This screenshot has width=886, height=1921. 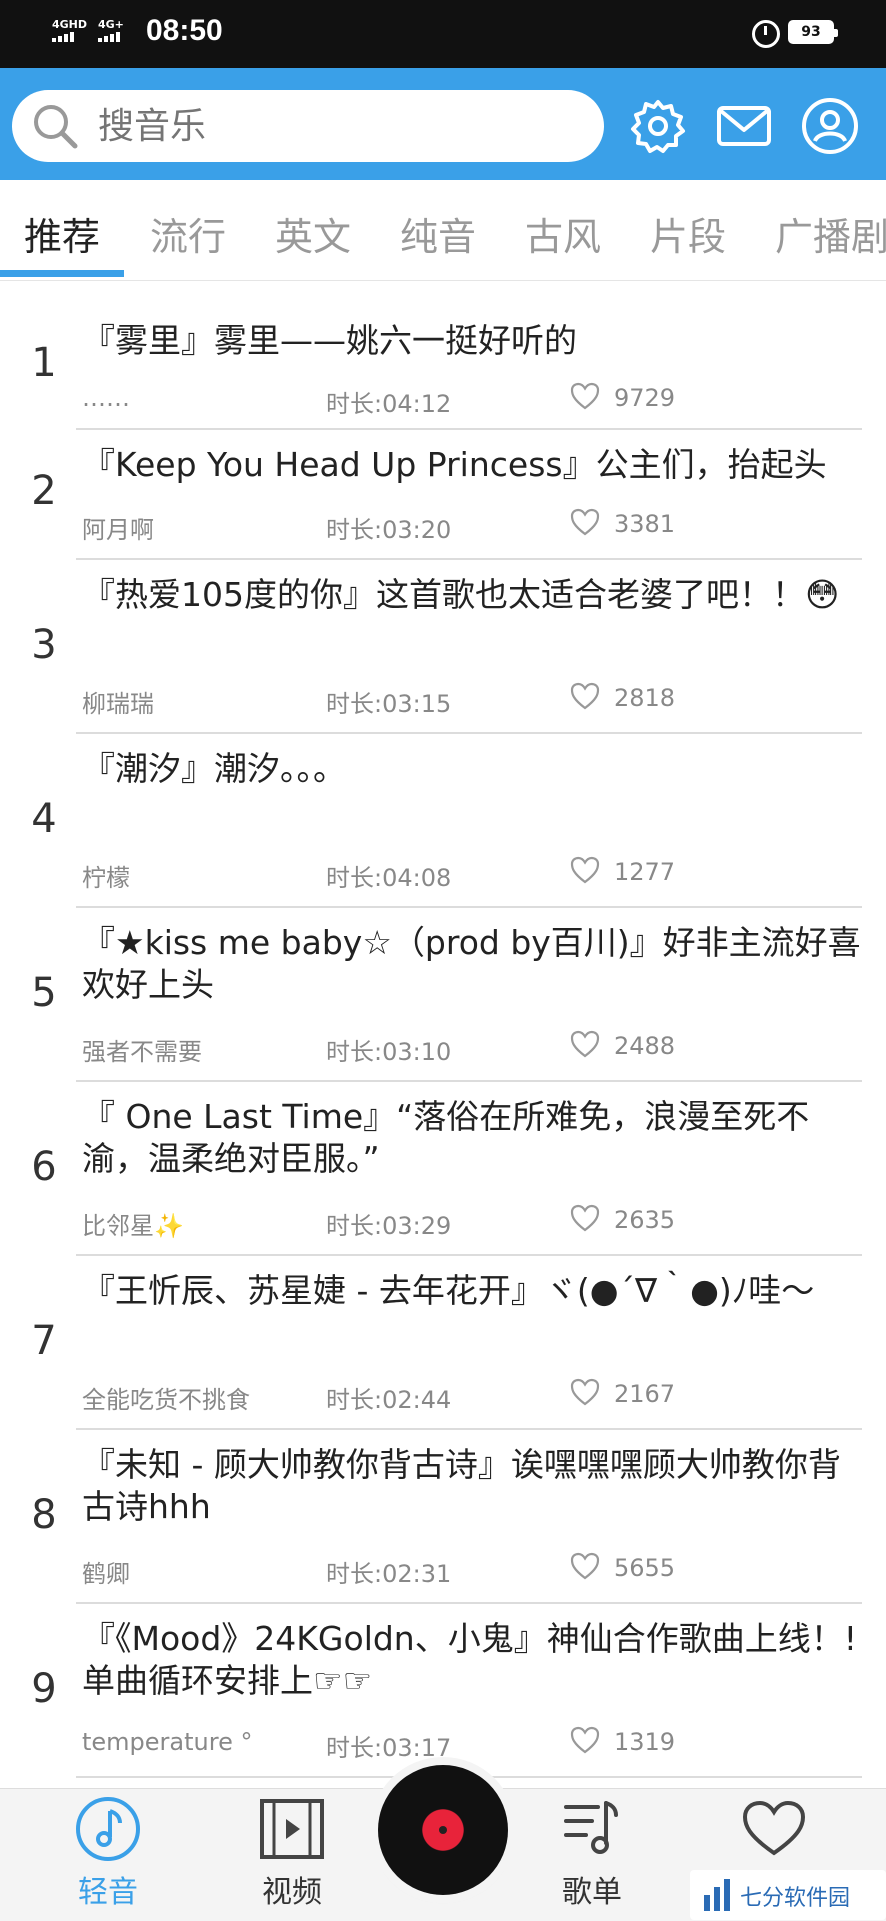 What do you see at coordinates (472, 526) in the screenshot?
I see `song-meta: 阿月啊 时长:03:20 3381` at bounding box center [472, 526].